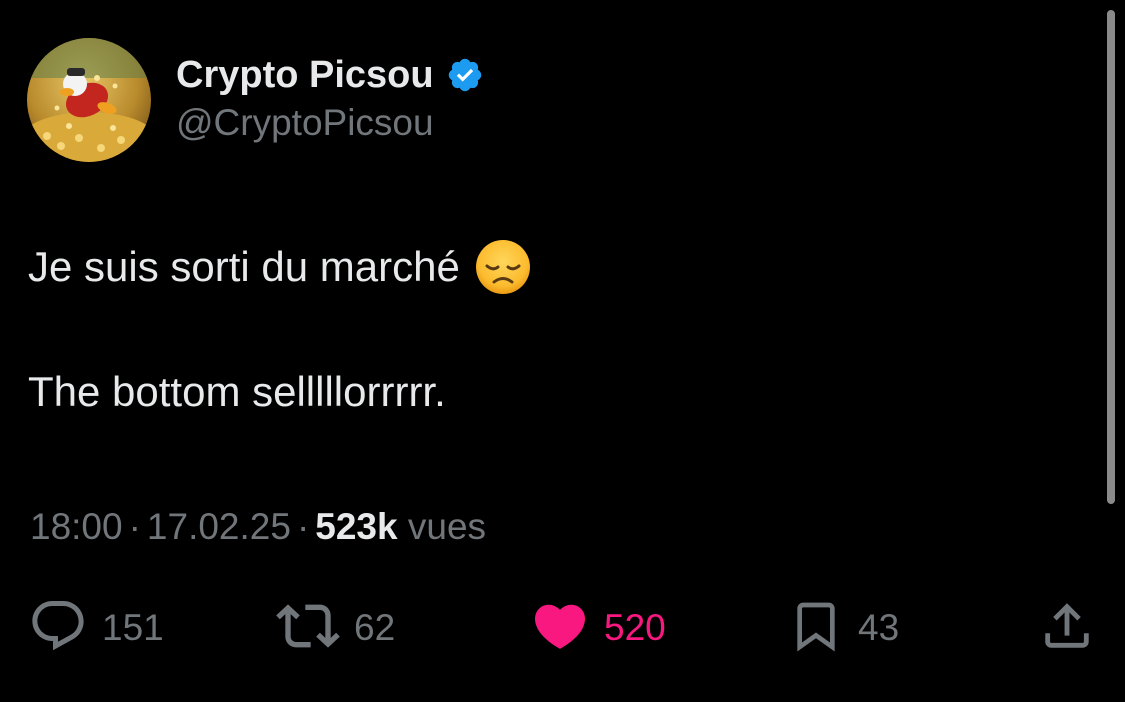  What do you see at coordinates (503, 267) in the screenshot?
I see `disappointed-face-emoji-icon` at bounding box center [503, 267].